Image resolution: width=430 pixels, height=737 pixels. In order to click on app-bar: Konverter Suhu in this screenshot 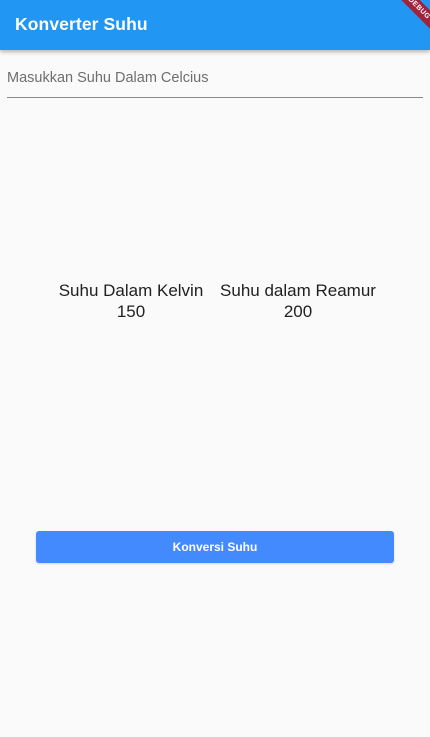, I will do `click(215, 25)`.